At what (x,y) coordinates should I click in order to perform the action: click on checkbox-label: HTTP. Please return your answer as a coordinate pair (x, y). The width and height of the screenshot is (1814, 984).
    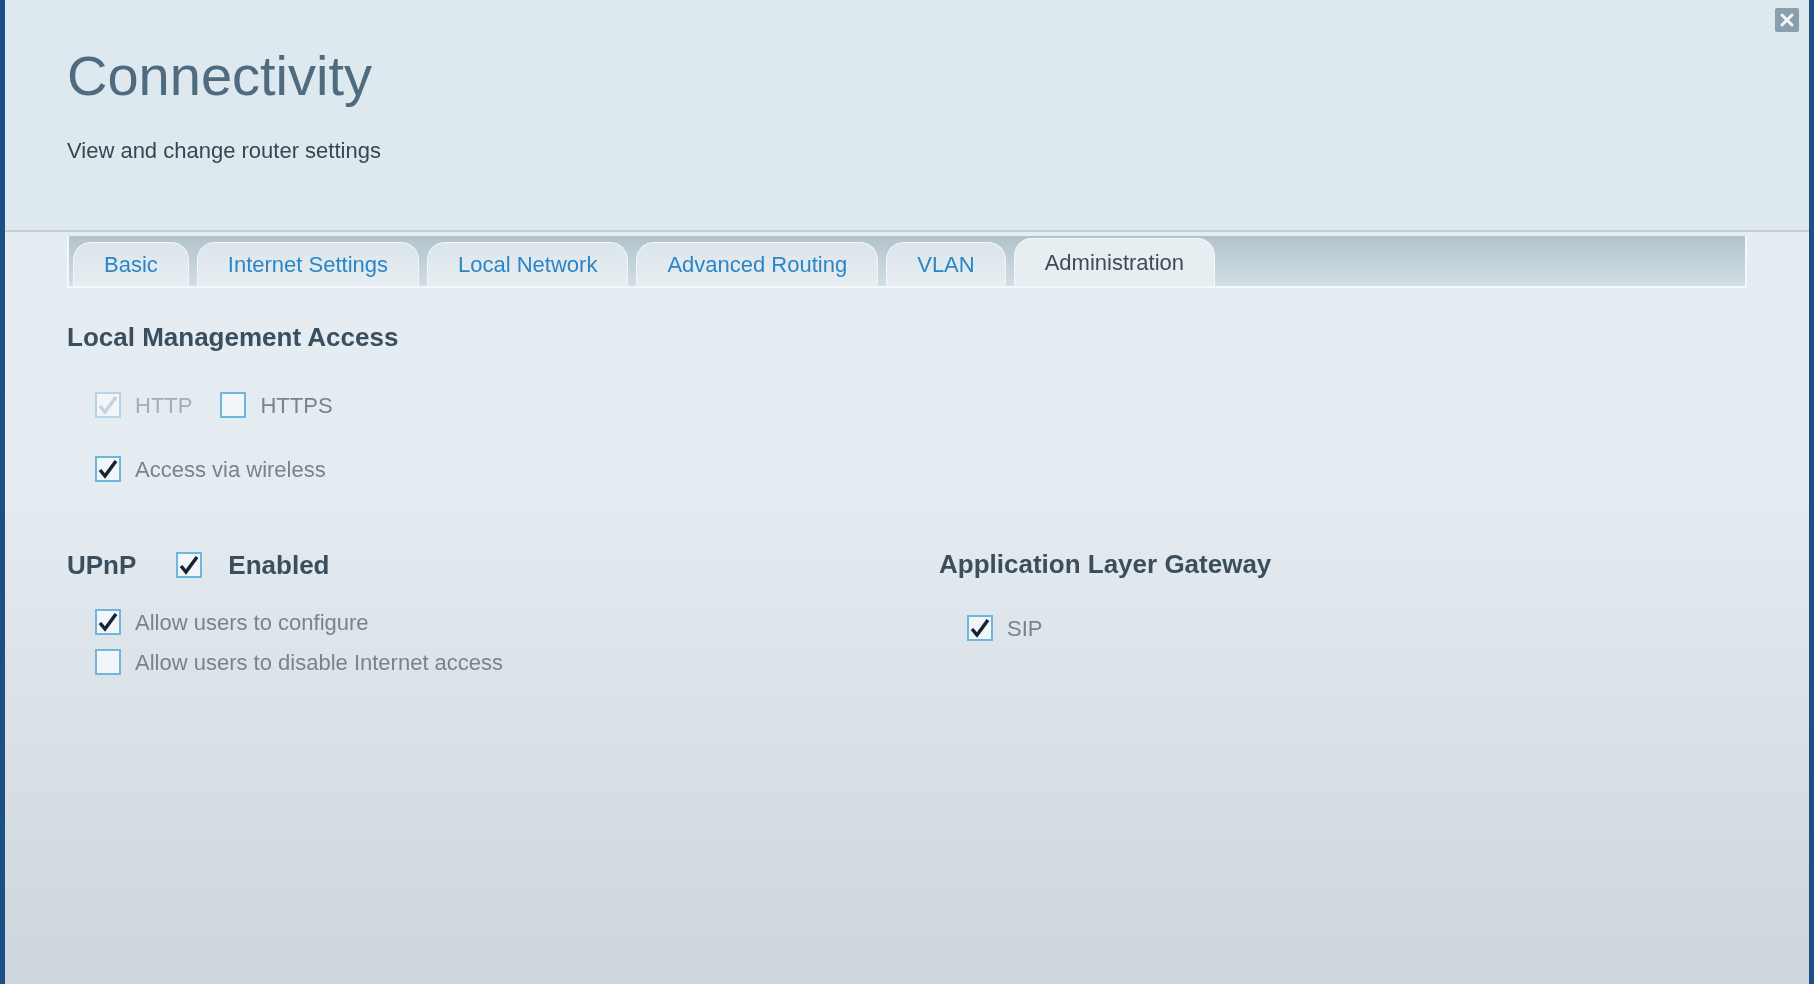
    Looking at the image, I should click on (164, 405).